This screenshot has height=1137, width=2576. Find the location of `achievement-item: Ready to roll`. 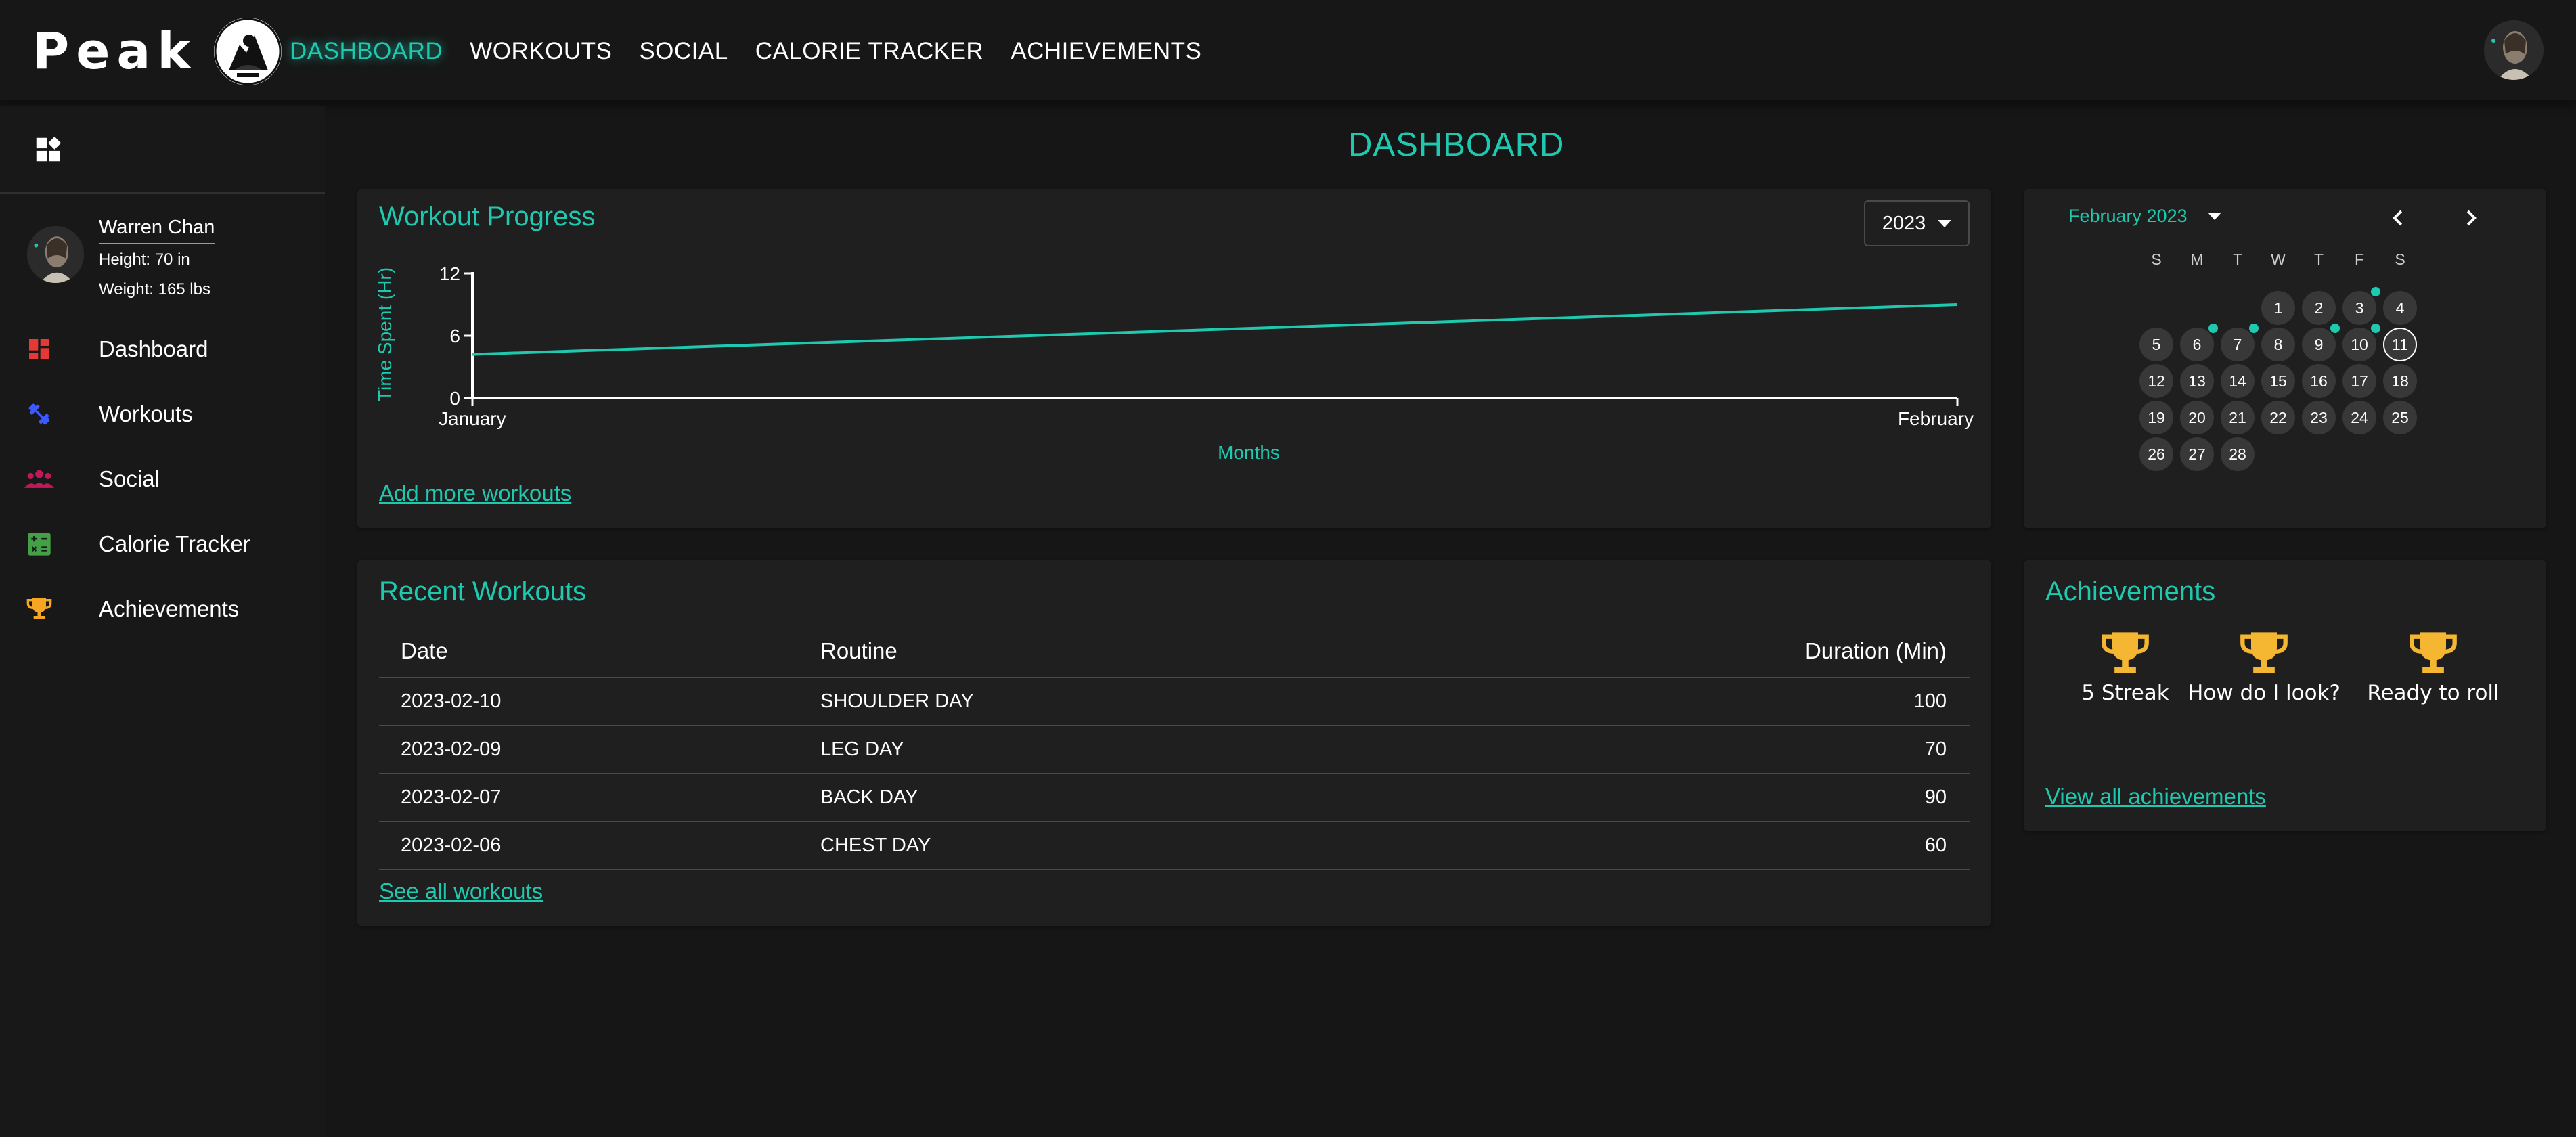

achievement-item: Ready to roll is located at coordinates (2433, 666).